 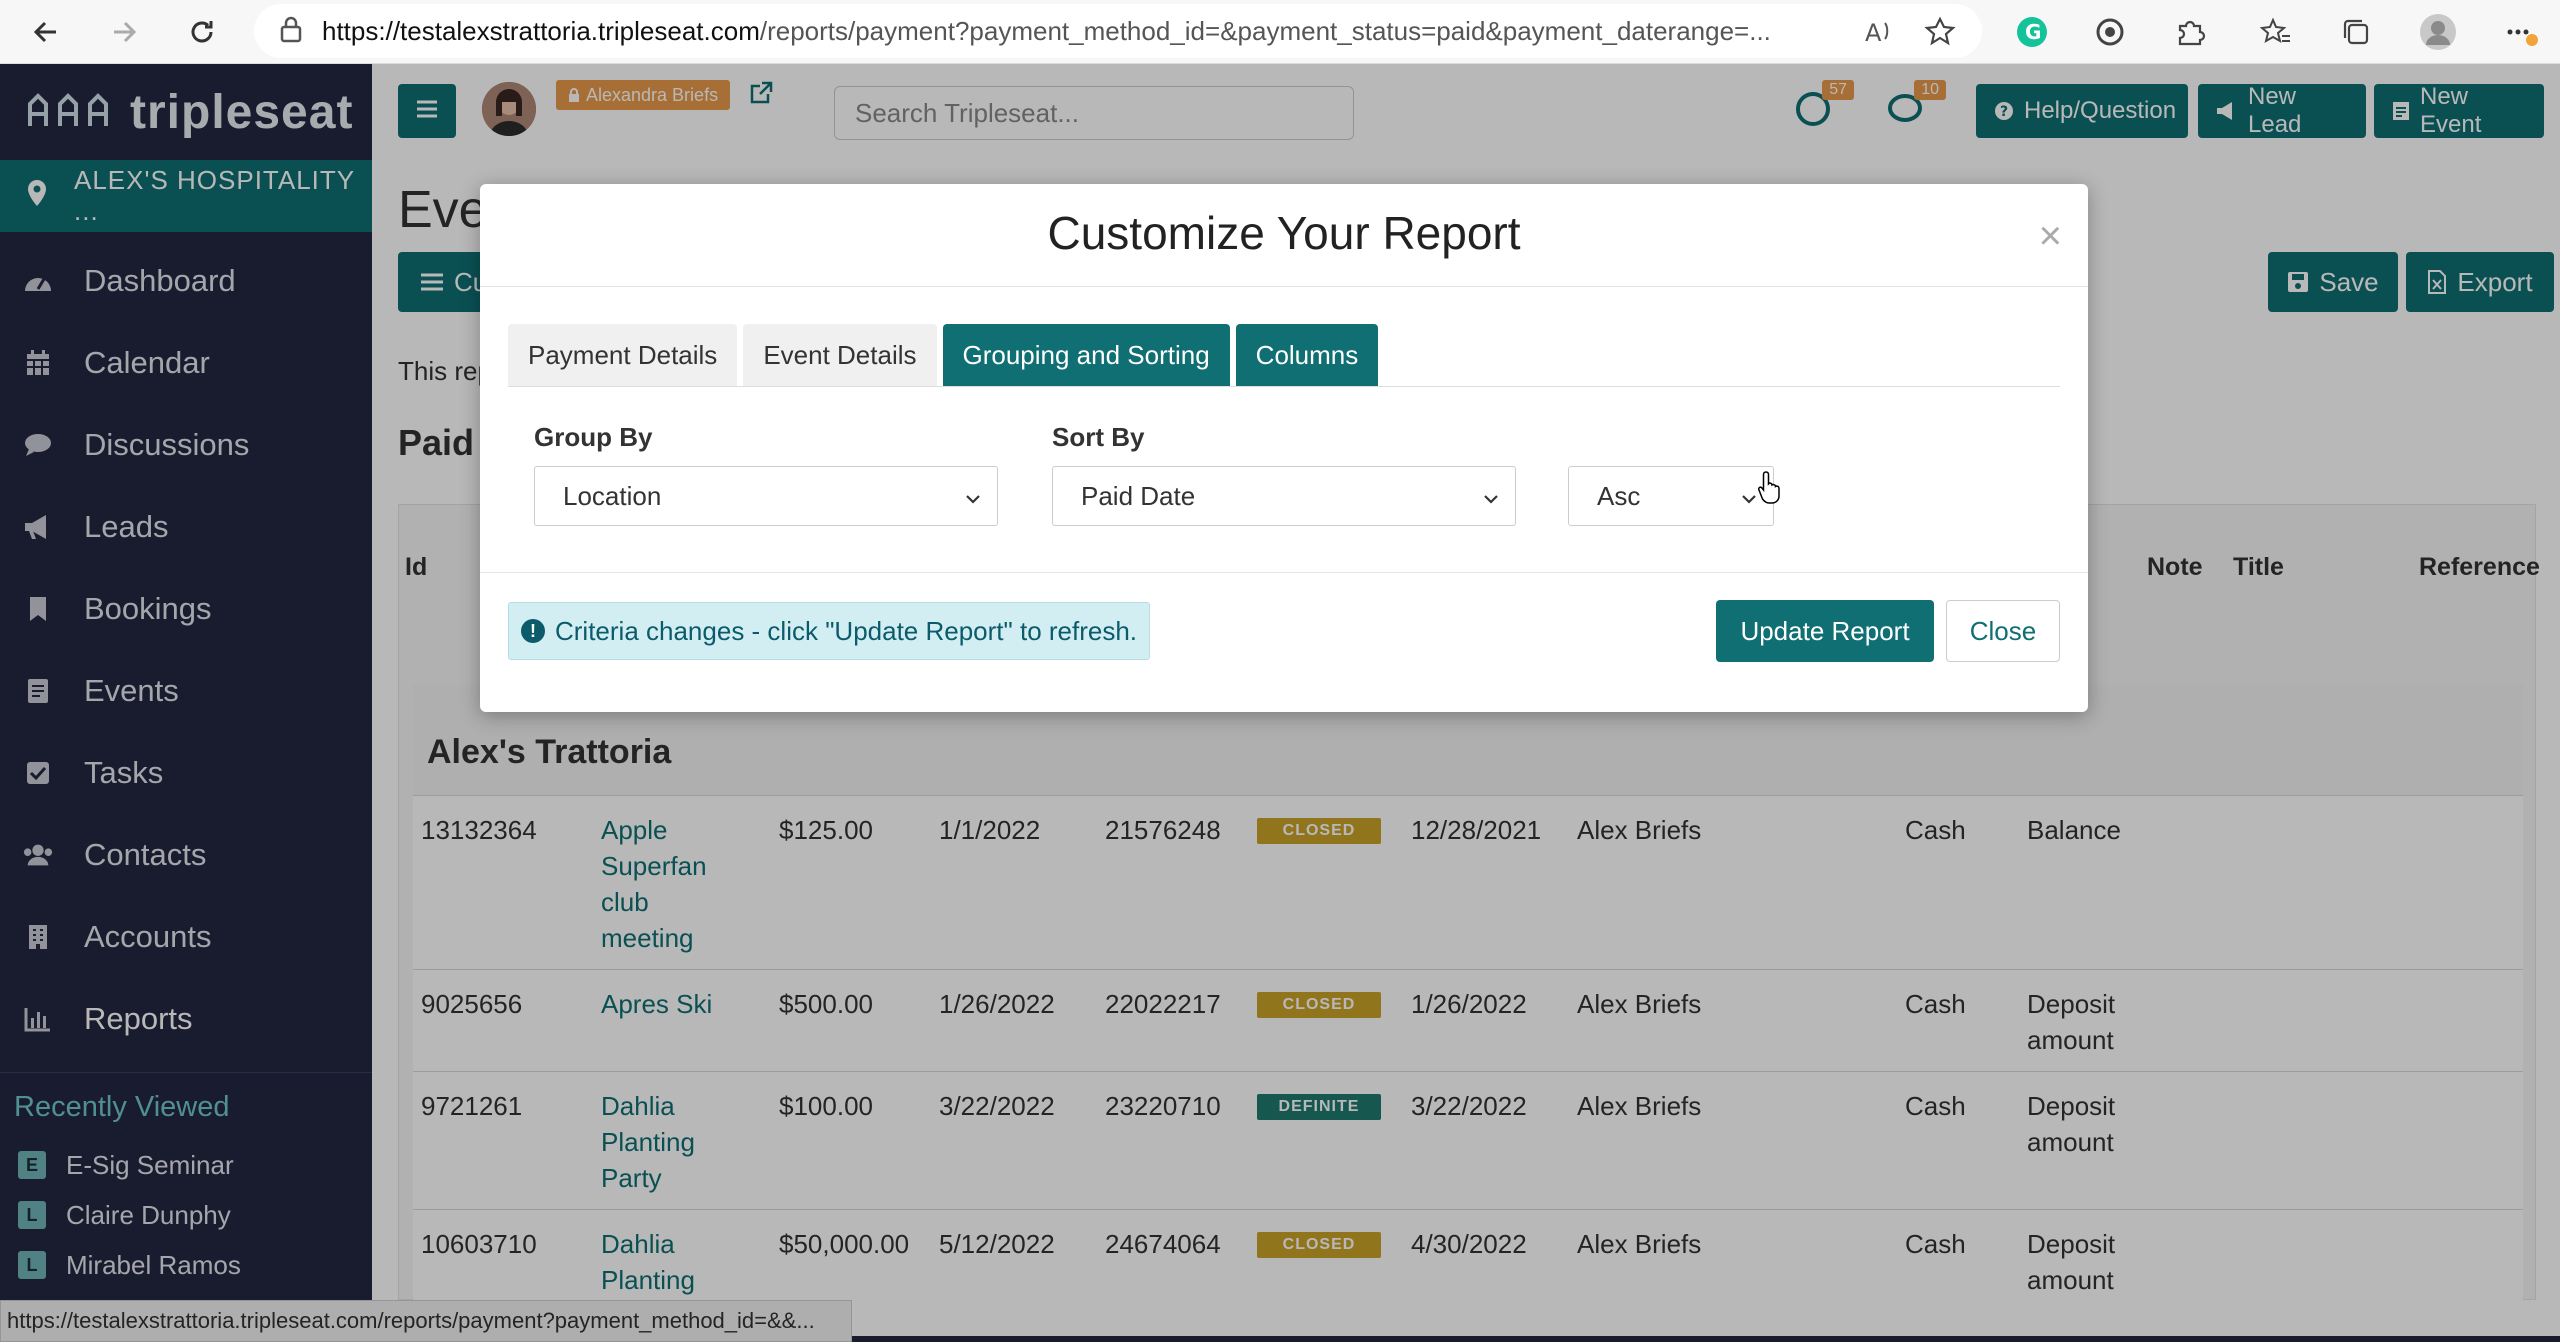 What do you see at coordinates (612, 495) in the screenshot?
I see `group-by-value: Location` at bounding box center [612, 495].